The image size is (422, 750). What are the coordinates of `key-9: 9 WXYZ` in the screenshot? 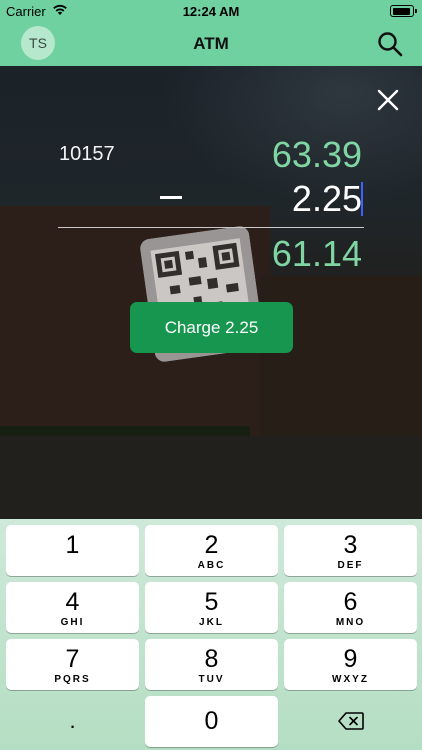 It's located at (350, 664).